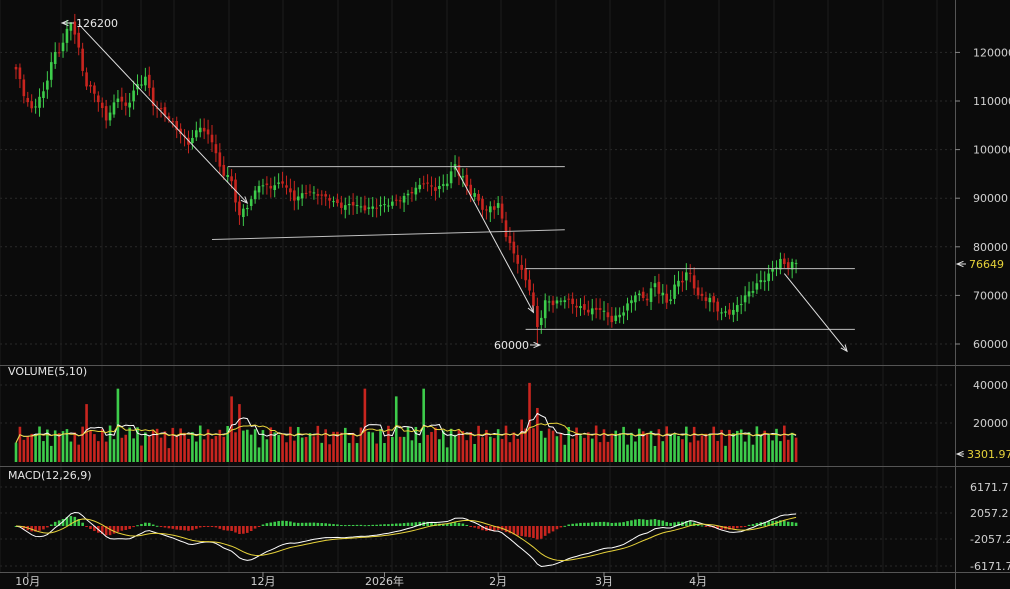 The image size is (1010, 589). I want to click on macd-tick-label: 6171.7, so click(989, 487).